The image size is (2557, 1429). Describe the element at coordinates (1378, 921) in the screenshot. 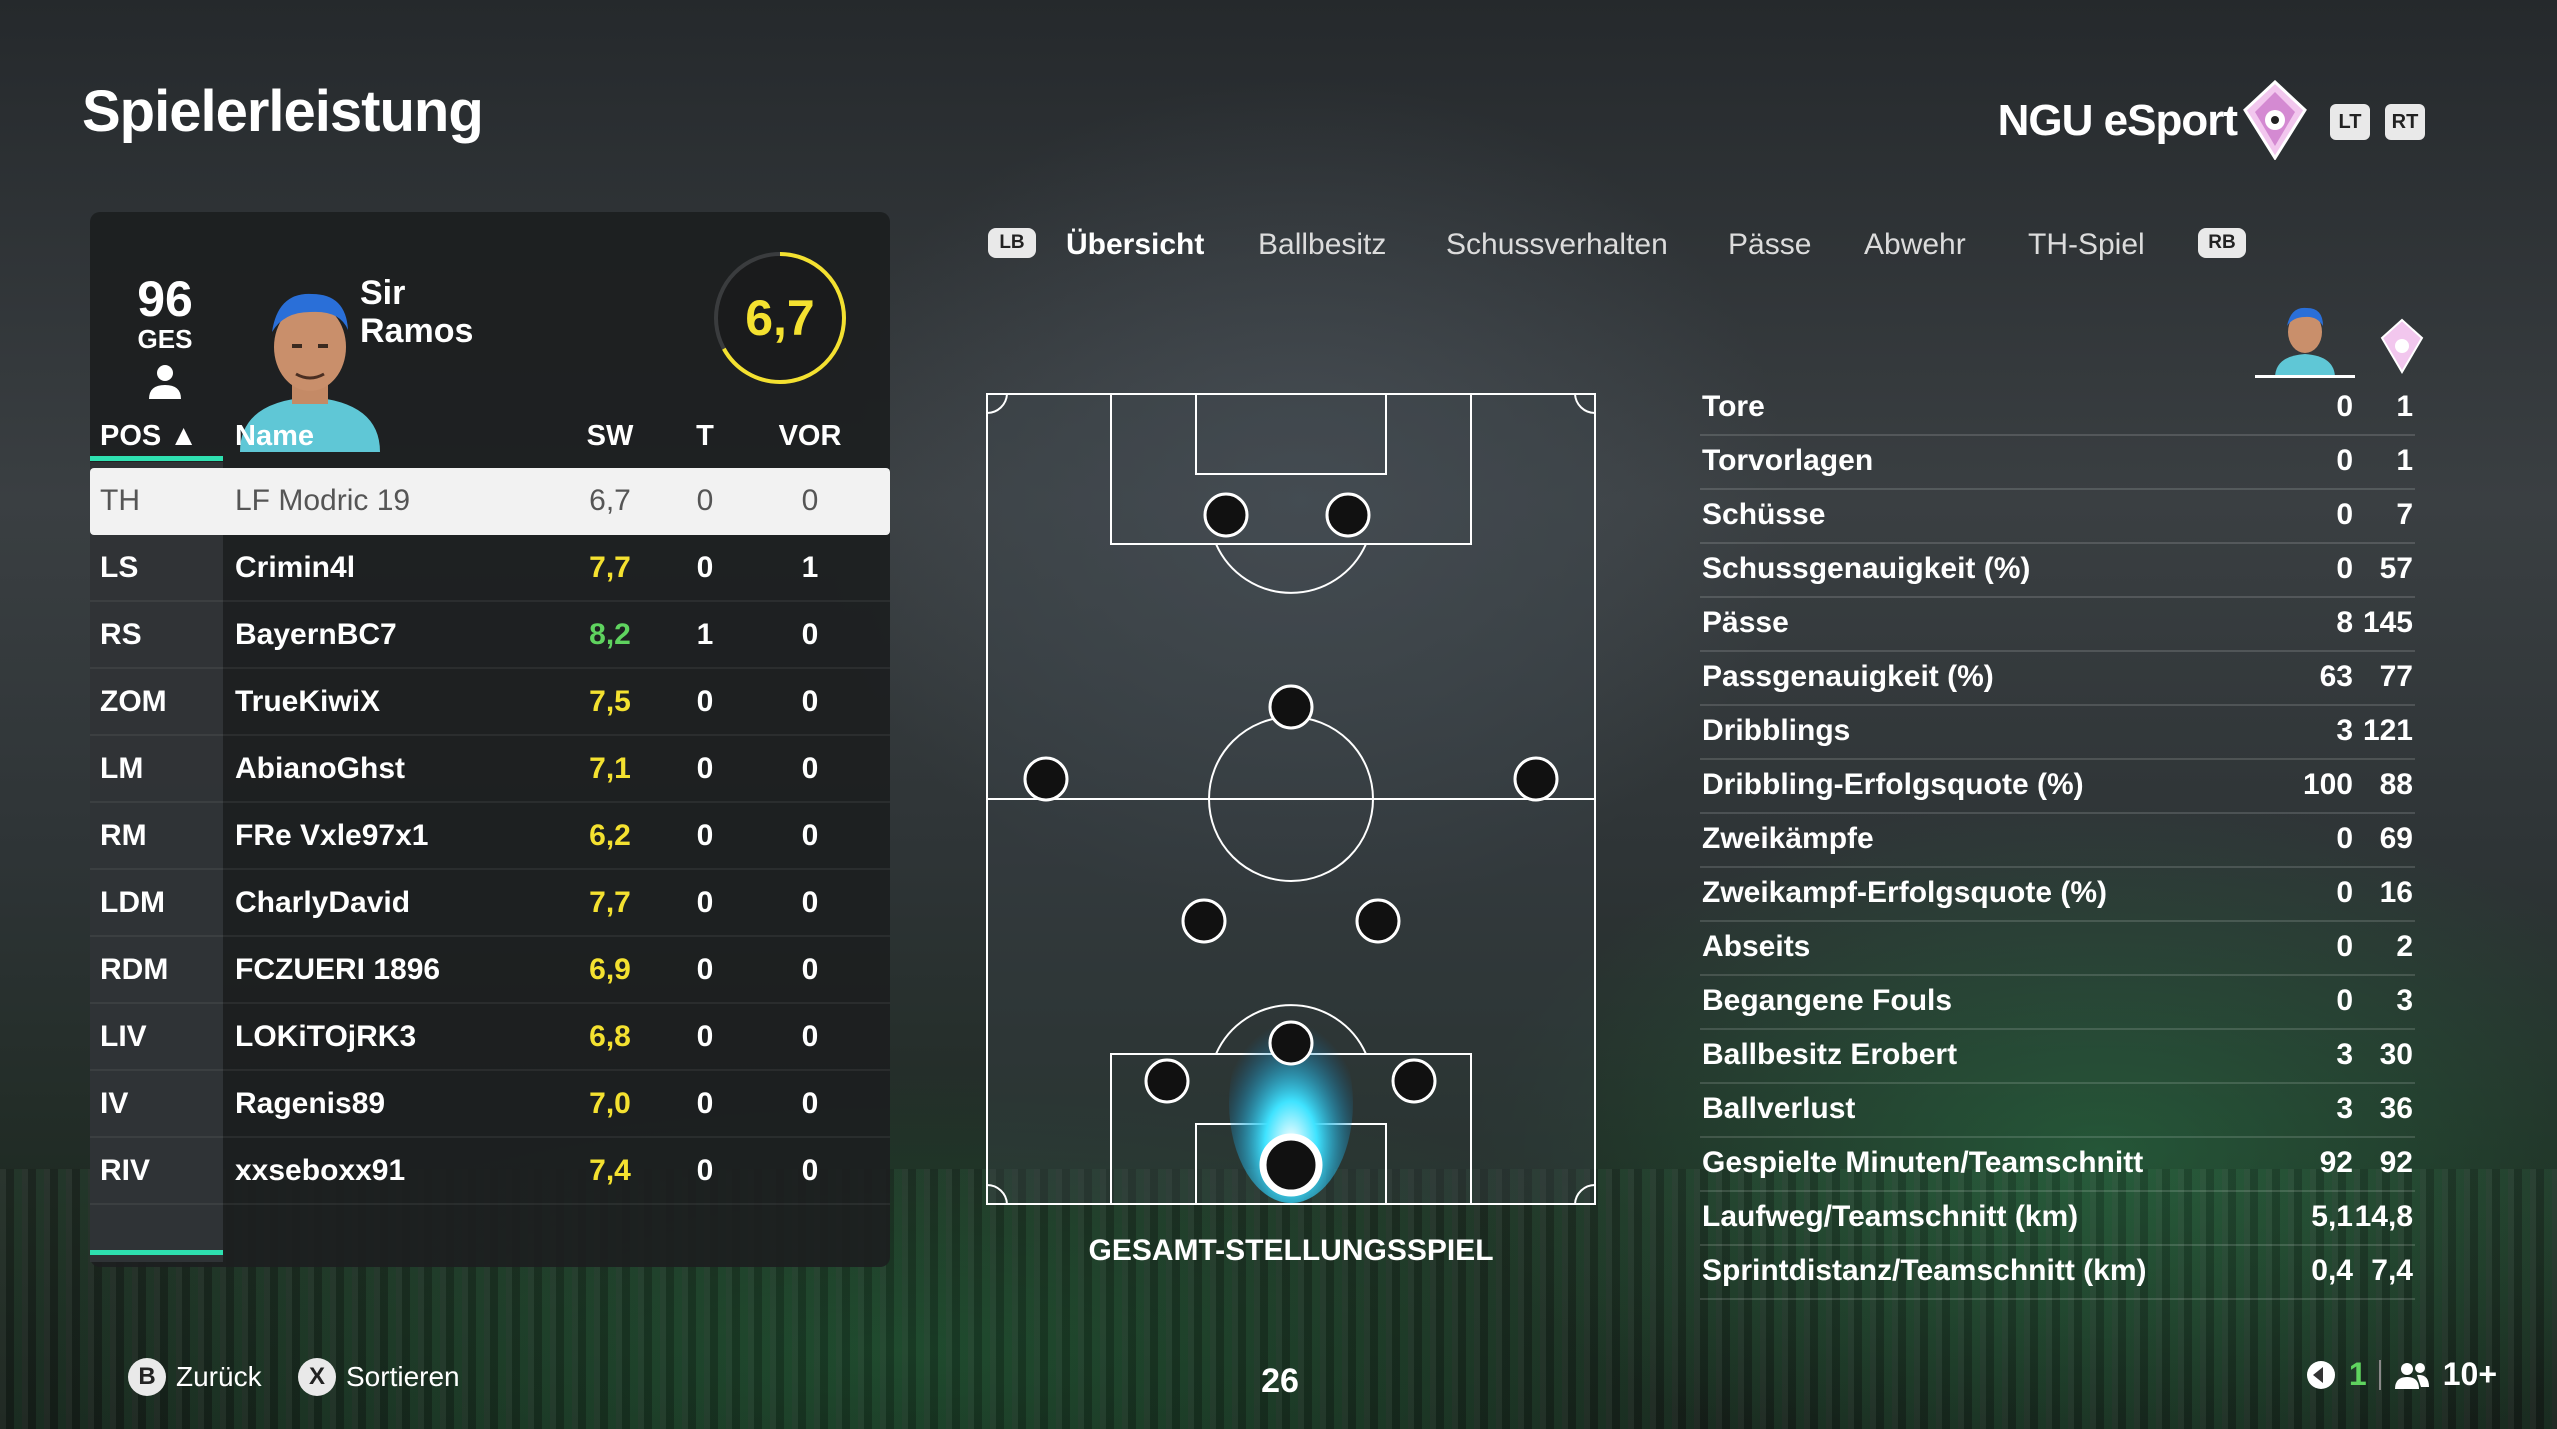

I see `player-marker-rdm` at that location.